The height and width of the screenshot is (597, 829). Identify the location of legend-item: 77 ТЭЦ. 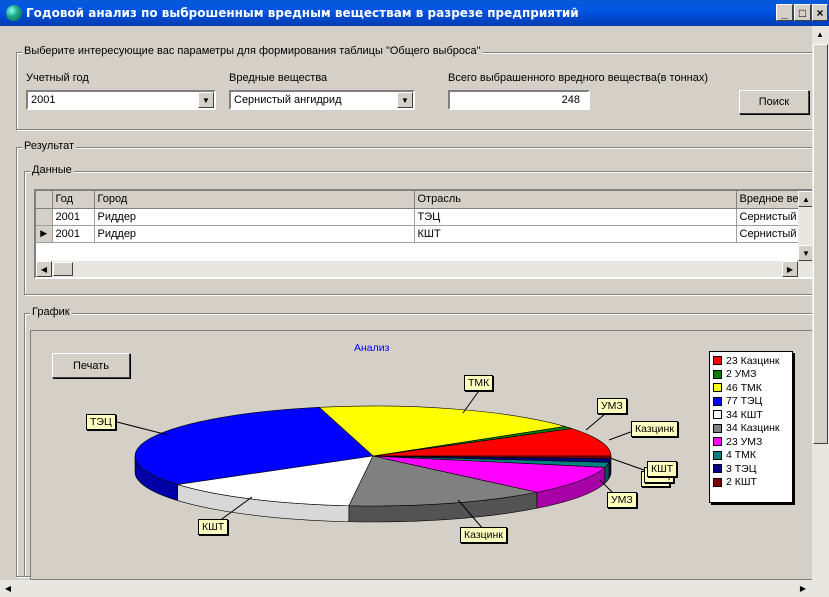
(751, 402).